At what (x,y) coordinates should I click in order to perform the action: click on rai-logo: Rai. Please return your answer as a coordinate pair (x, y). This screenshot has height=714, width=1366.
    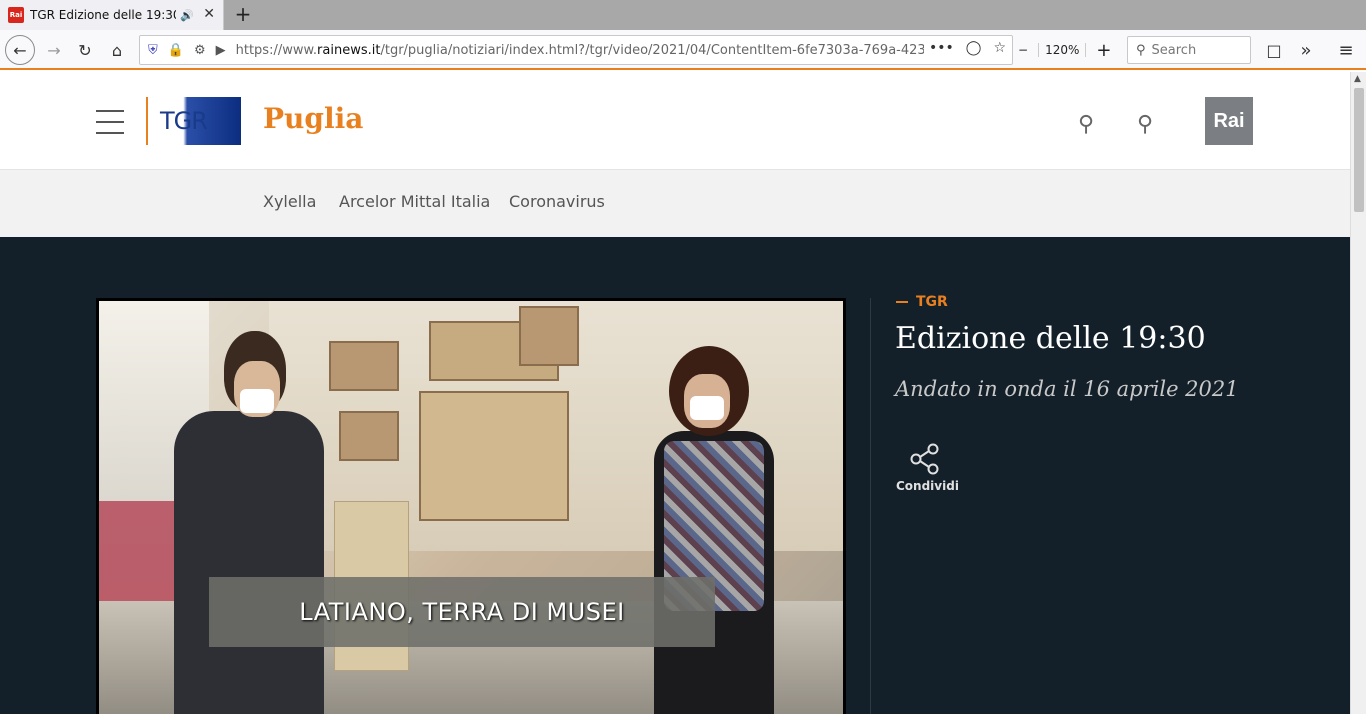
    Looking at the image, I should click on (1229, 121).